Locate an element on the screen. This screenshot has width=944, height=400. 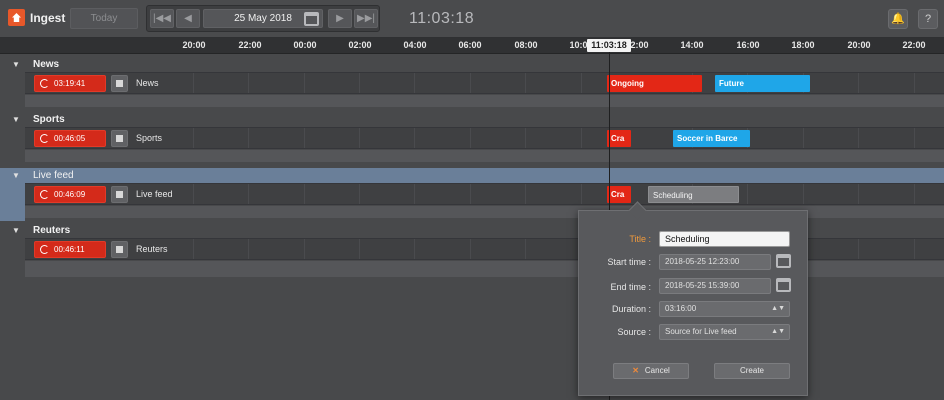
previous-button: ◀ is located at coordinates (188, 18).